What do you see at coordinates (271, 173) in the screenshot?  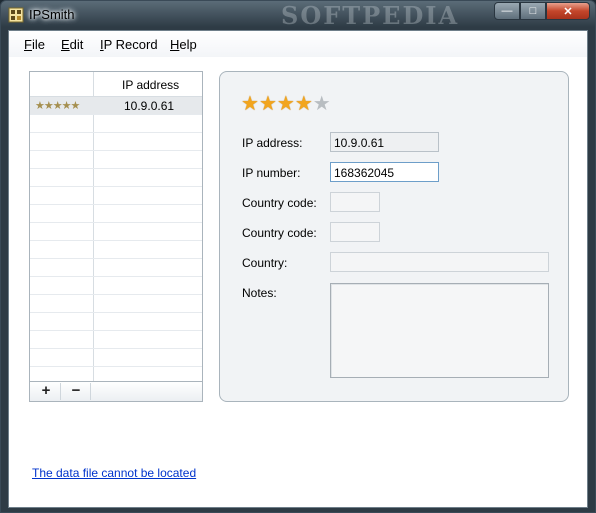 I see `ip-number-label: IP number:` at bounding box center [271, 173].